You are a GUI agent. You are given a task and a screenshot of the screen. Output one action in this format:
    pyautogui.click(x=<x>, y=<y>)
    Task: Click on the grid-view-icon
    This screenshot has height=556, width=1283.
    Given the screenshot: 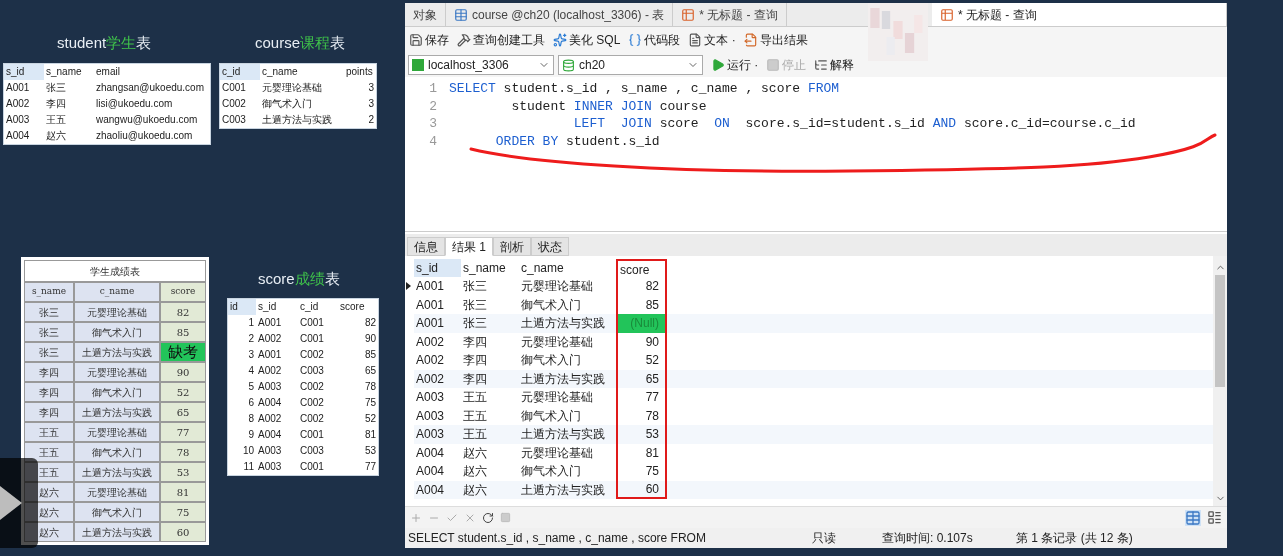 What is the action you would take?
    pyautogui.click(x=1193, y=517)
    